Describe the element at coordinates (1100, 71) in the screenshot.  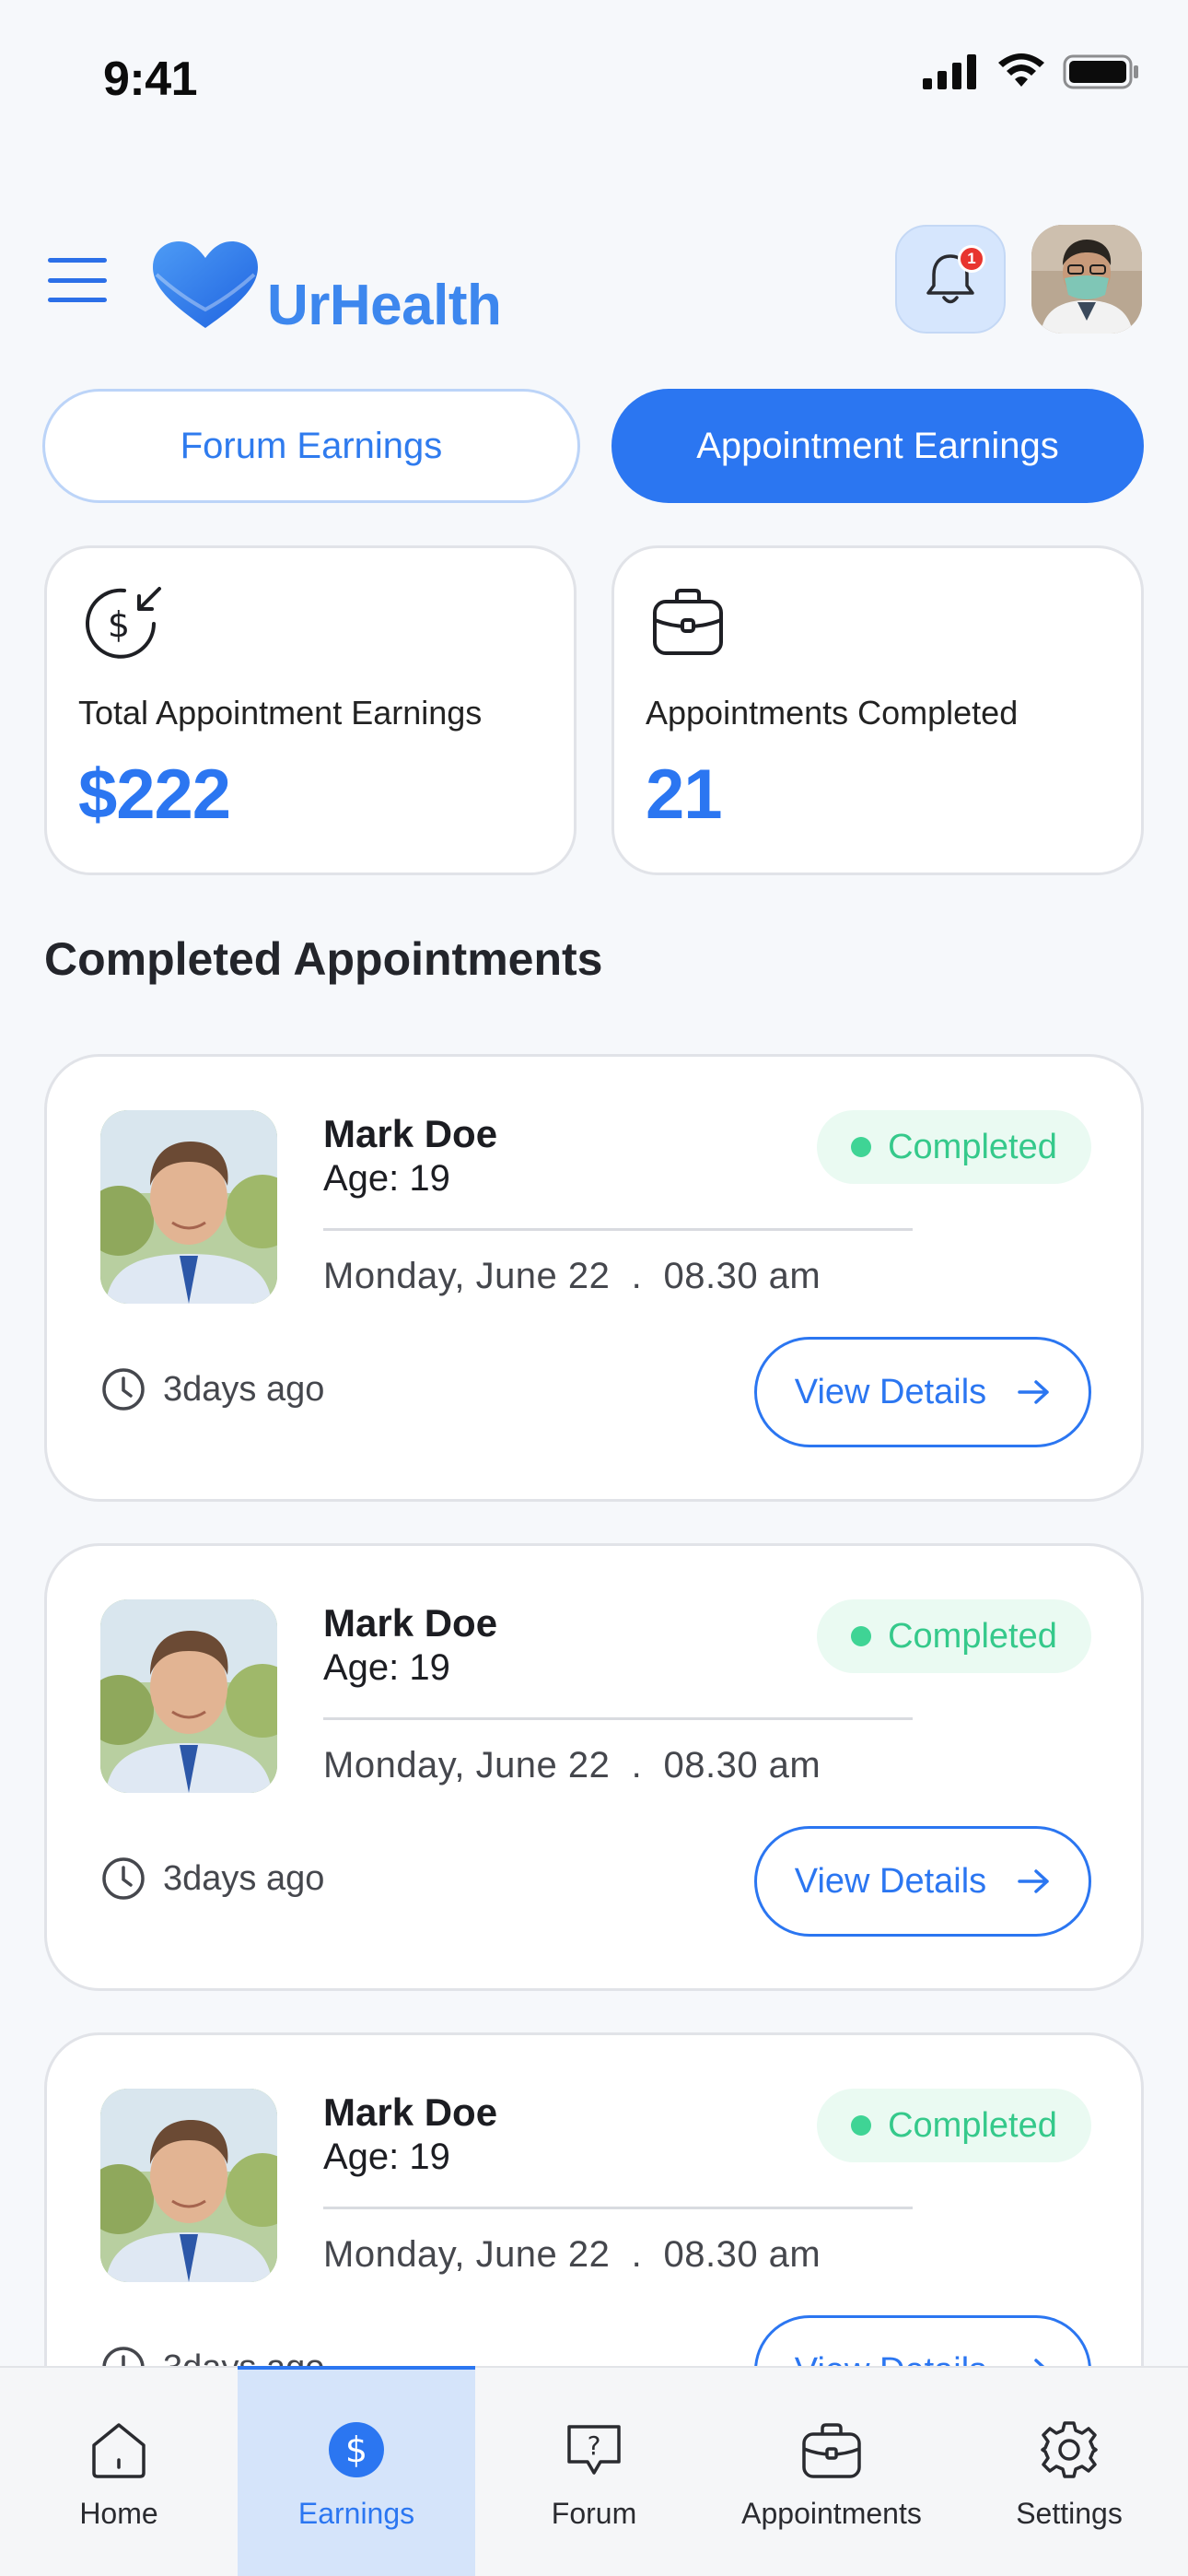
I see `battery-icon` at that location.